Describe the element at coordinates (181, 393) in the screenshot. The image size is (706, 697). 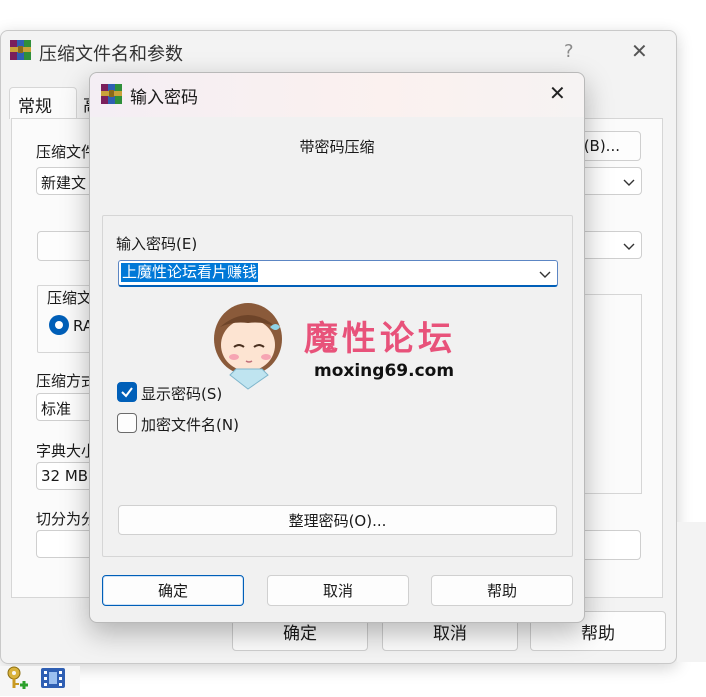
I see `show-password-label: 显示密码(S)` at that location.